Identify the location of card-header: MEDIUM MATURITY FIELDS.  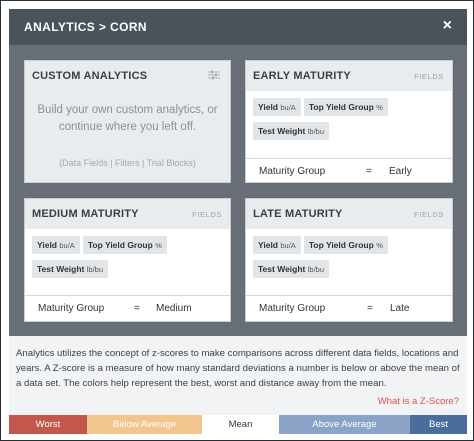
(127, 214).